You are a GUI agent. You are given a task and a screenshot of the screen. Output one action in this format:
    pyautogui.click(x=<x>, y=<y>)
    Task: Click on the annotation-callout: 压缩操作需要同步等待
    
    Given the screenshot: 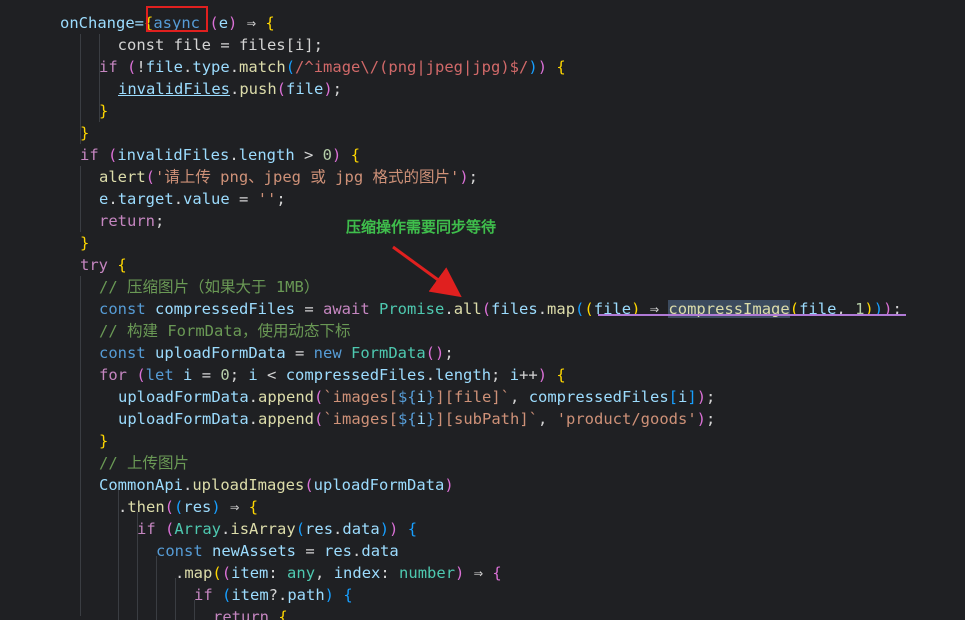 What is the action you would take?
    pyautogui.click(x=421, y=227)
    